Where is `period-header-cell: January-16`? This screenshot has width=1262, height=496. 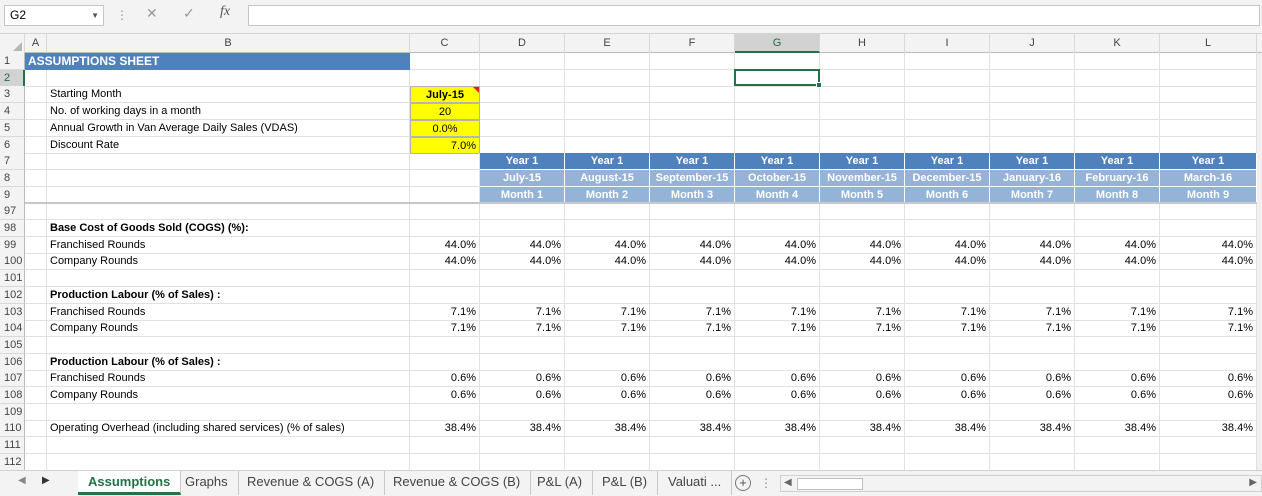
period-header-cell: January-16 is located at coordinates (1032, 178).